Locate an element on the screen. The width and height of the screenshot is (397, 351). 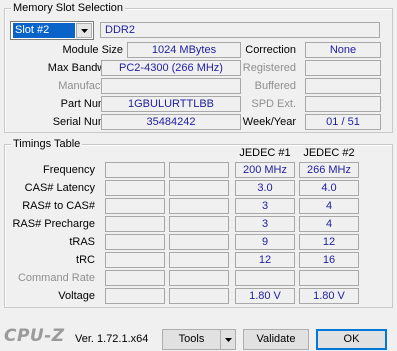
slot-select: Slot #2 is located at coordinates (52, 30).